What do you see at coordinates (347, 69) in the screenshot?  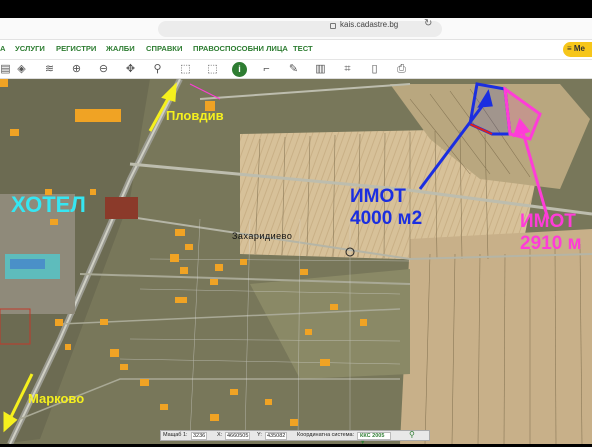 I see `crop-icon: ⌗` at bounding box center [347, 69].